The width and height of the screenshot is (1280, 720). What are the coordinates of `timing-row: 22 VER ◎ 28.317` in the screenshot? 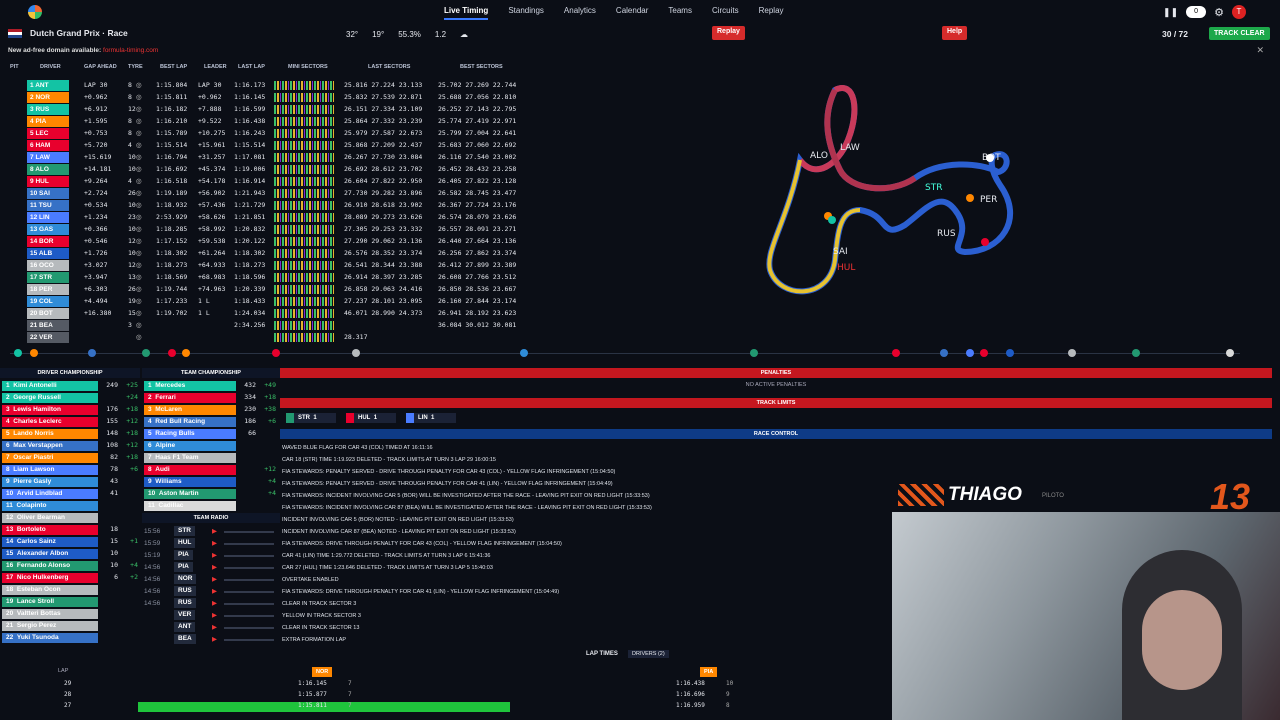 It's located at (264, 338).